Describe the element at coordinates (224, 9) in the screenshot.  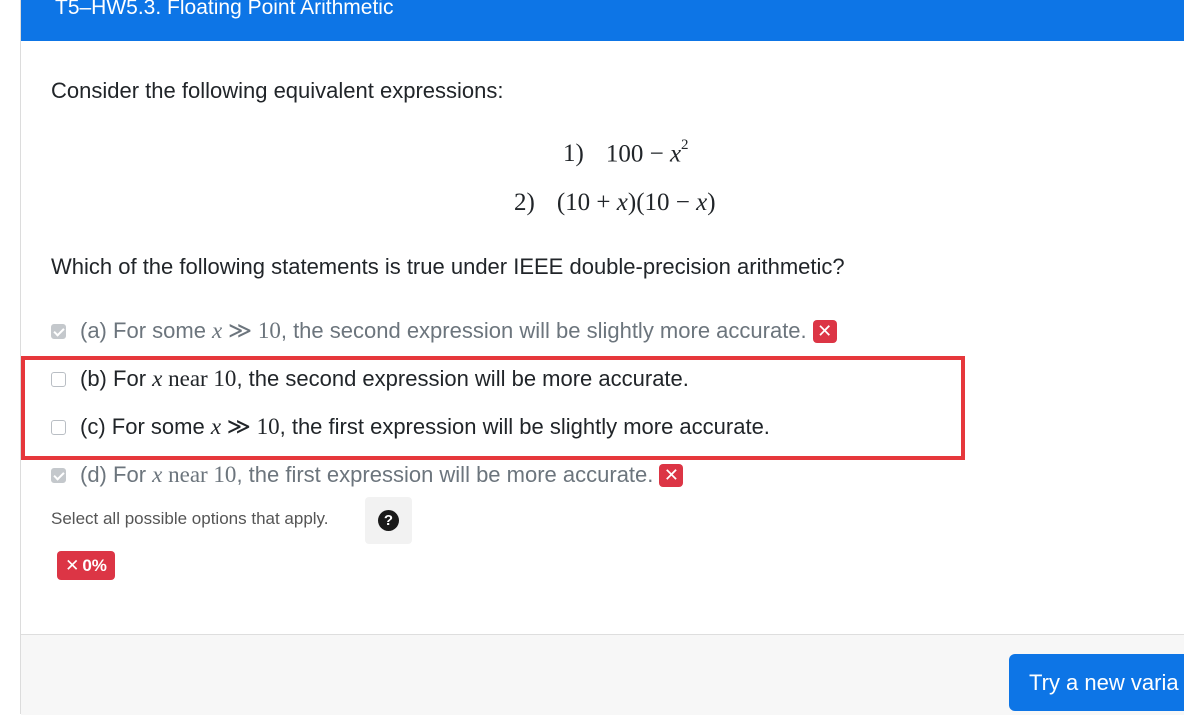
I see `page-title: T5–HW5.3. Floating Point Arithmetic` at that location.